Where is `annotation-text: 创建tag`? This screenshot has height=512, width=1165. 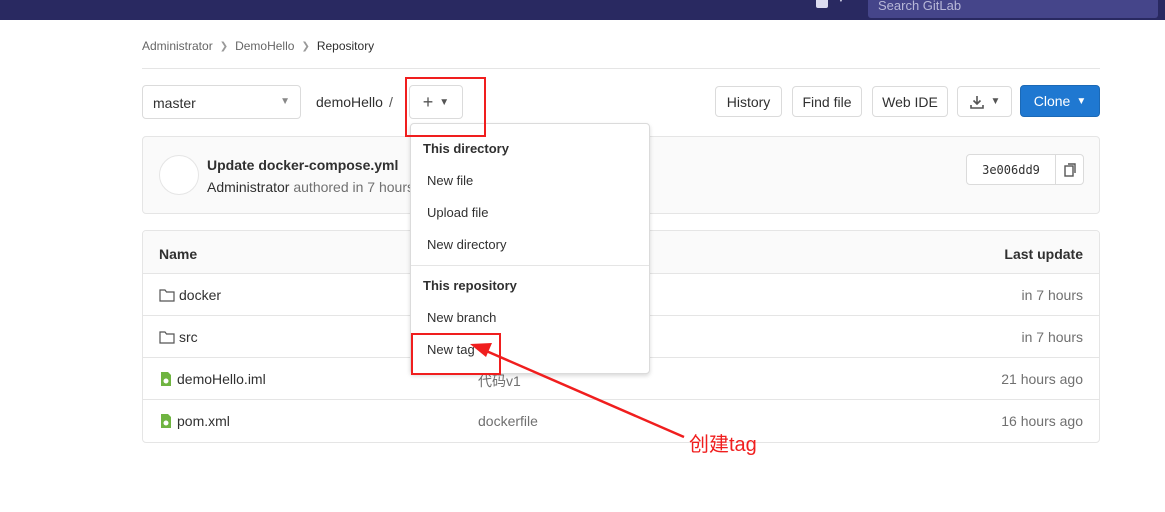 annotation-text: 创建tag is located at coordinates (723, 445).